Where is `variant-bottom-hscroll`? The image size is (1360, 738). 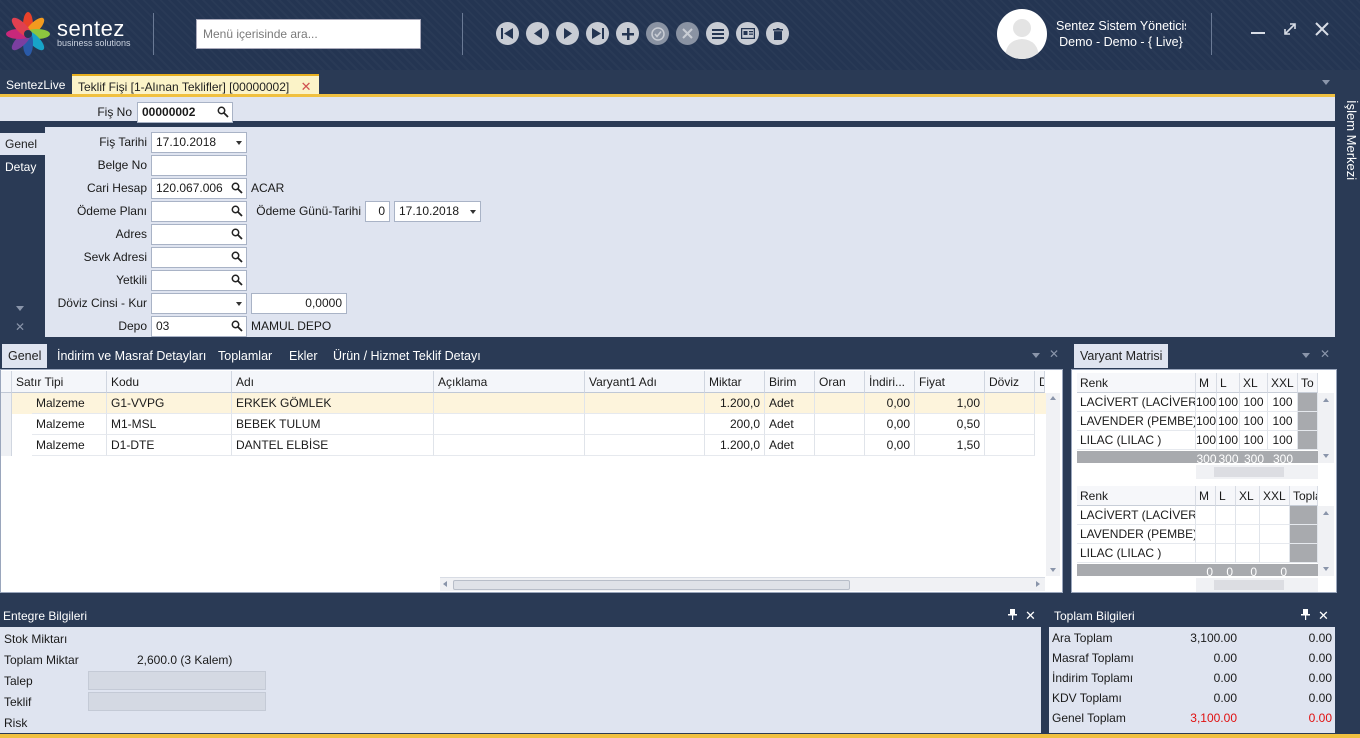 variant-bottom-hscroll is located at coordinates (1257, 585).